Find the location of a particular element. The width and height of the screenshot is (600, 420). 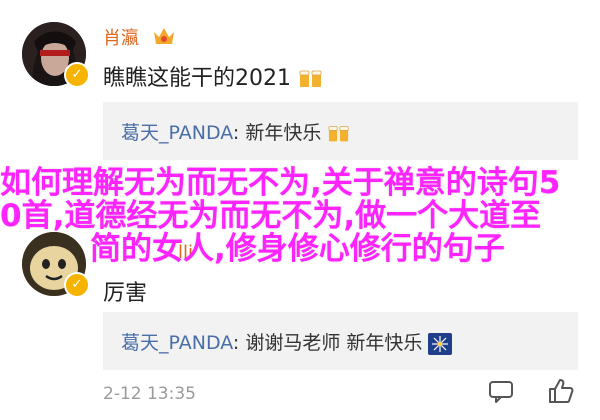

firework-sparkle-icon is located at coordinates (440, 343).